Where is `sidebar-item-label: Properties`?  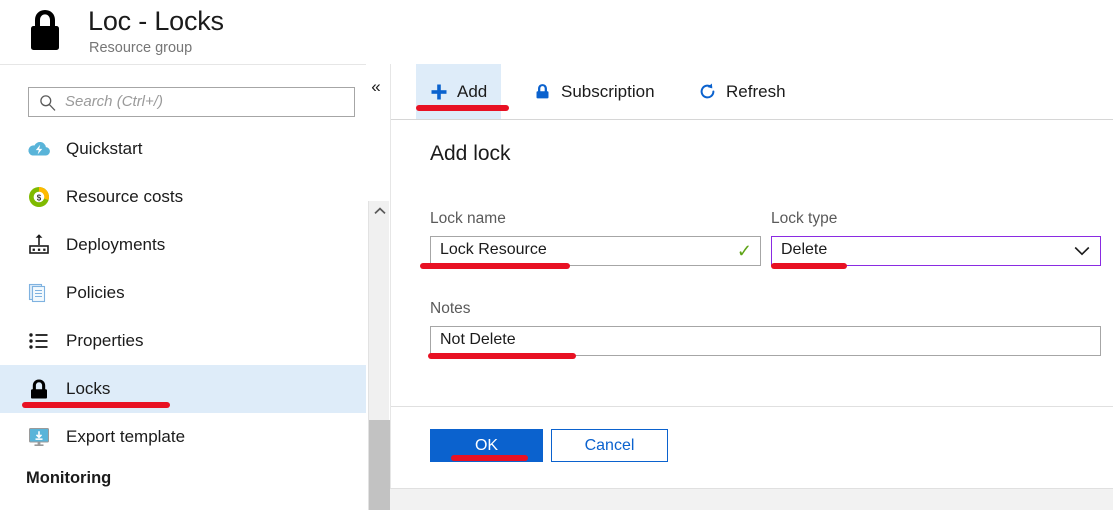 sidebar-item-label: Properties is located at coordinates (105, 340).